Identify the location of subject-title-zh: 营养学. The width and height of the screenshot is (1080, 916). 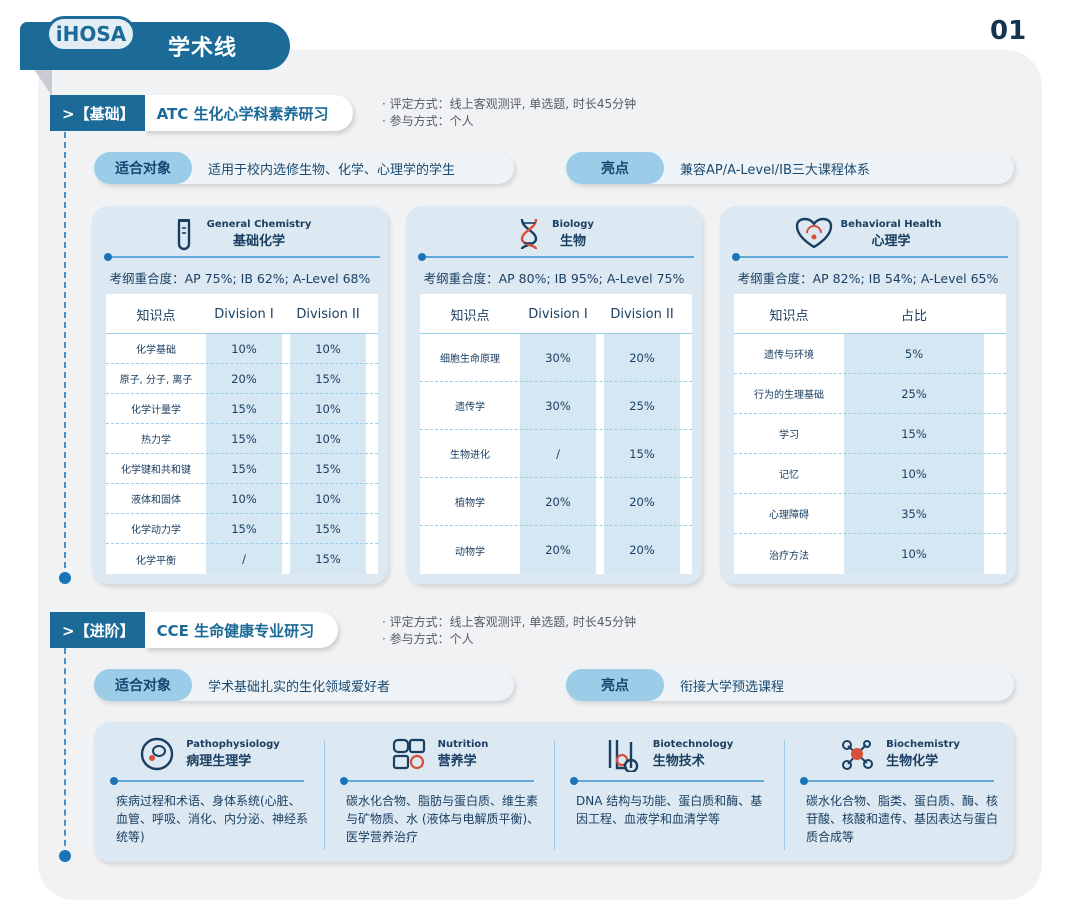
(457, 761).